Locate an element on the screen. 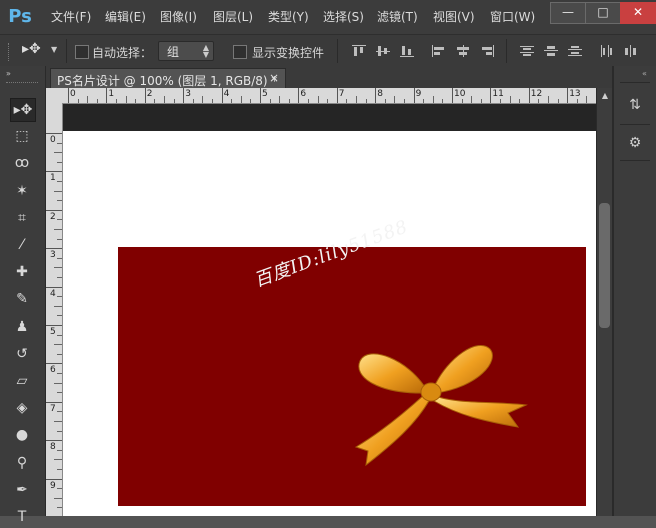  tools-panel: » ▸✥ ⬚ ꝏ ✶ ⌗ ⁄ ✚ ✎ ♟ ↺ ▱ ◈ ● ⚲ ✒ T is located at coordinates (23, 295).